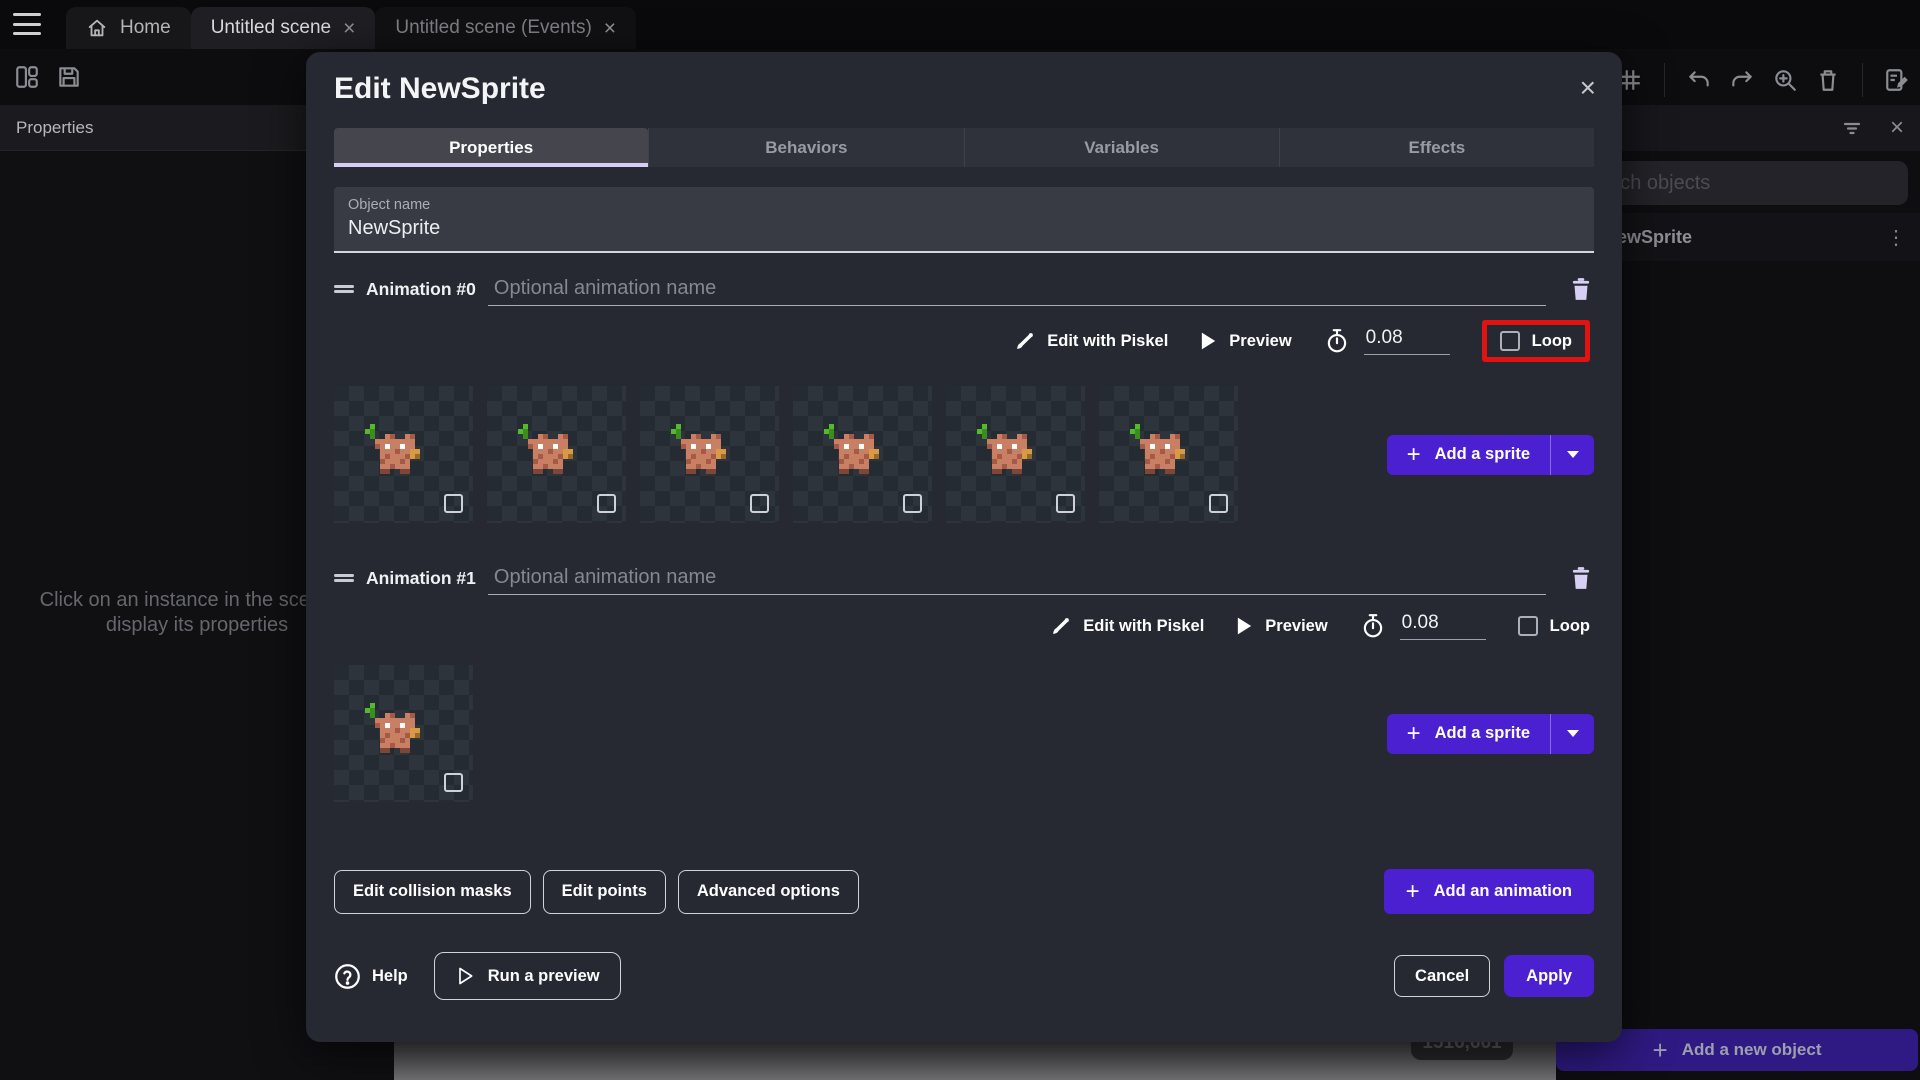  I want to click on animation-0-controls: Edit with Piskel Preview Loop, so click(964, 341).